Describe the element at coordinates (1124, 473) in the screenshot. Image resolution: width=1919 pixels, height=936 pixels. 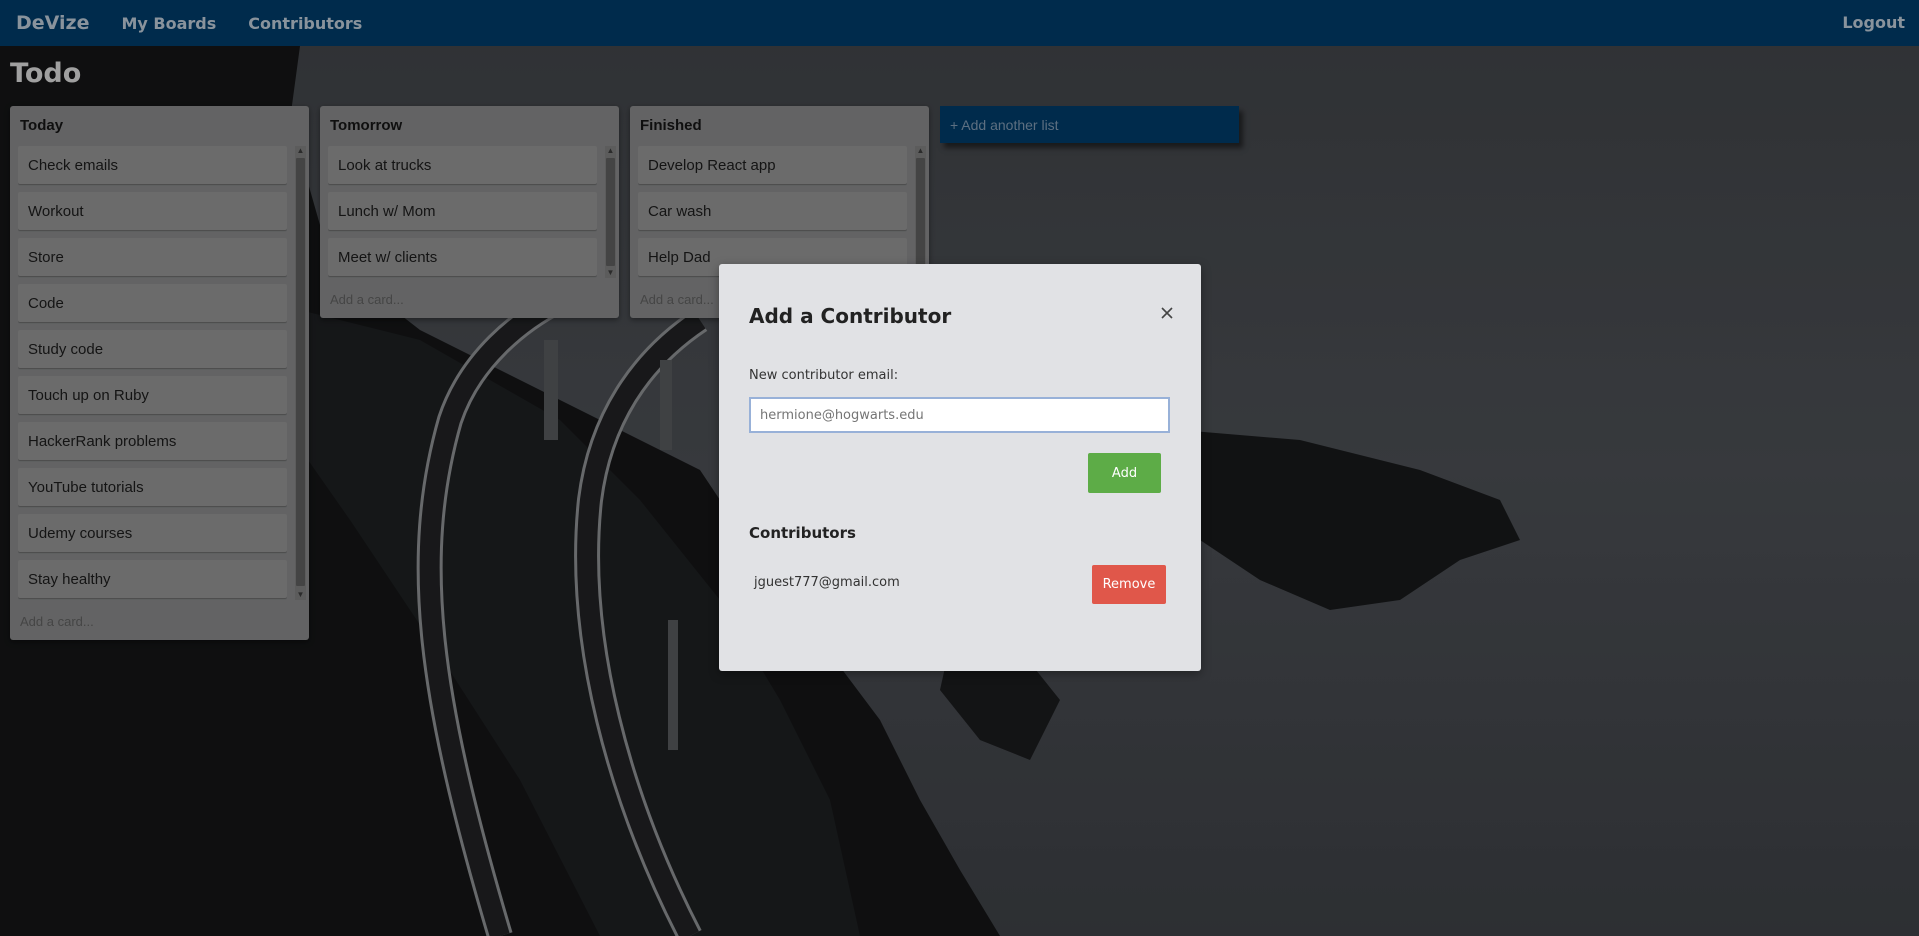
I see `add-contributor-button: Add` at that location.